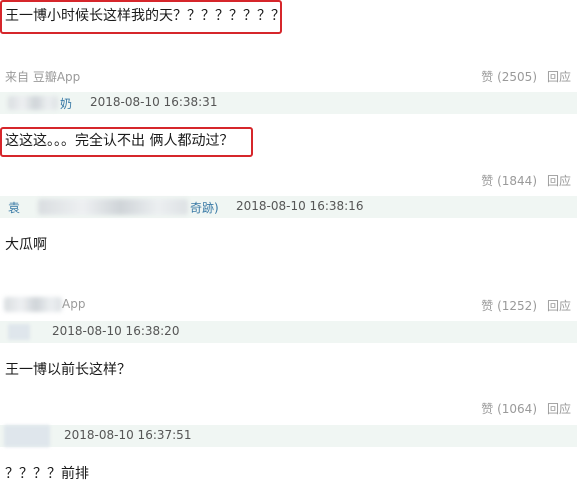 The width and height of the screenshot is (577, 497). What do you see at coordinates (66, 103) in the screenshot?
I see `author-link: 奶` at bounding box center [66, 103].